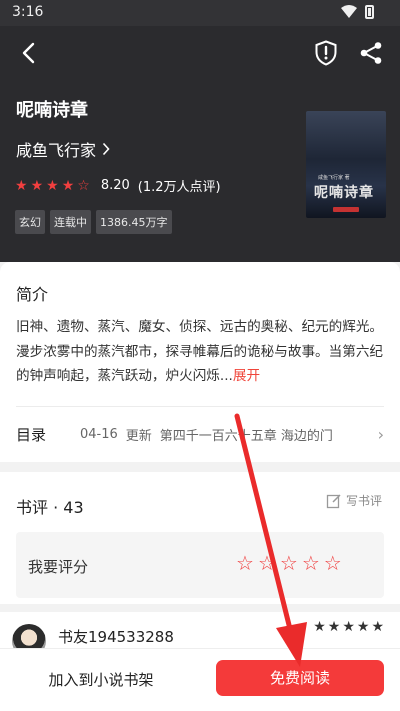 The height and width of the screenshot is (711, 400). Describe the element at coordinates (116, 637) in the screenshot. I see `reviewer-name: 书友194533288` at that location.